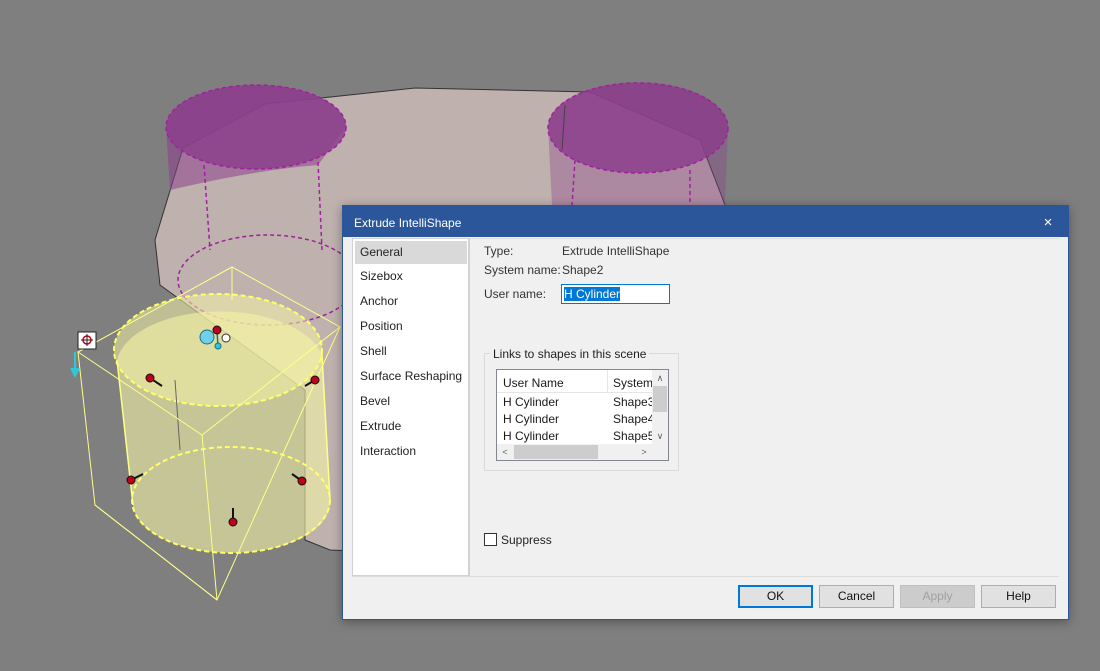 The height and width of the screenshot is (671, 1100). I want to click on scroll-right-icon: >, so click(644, 452).